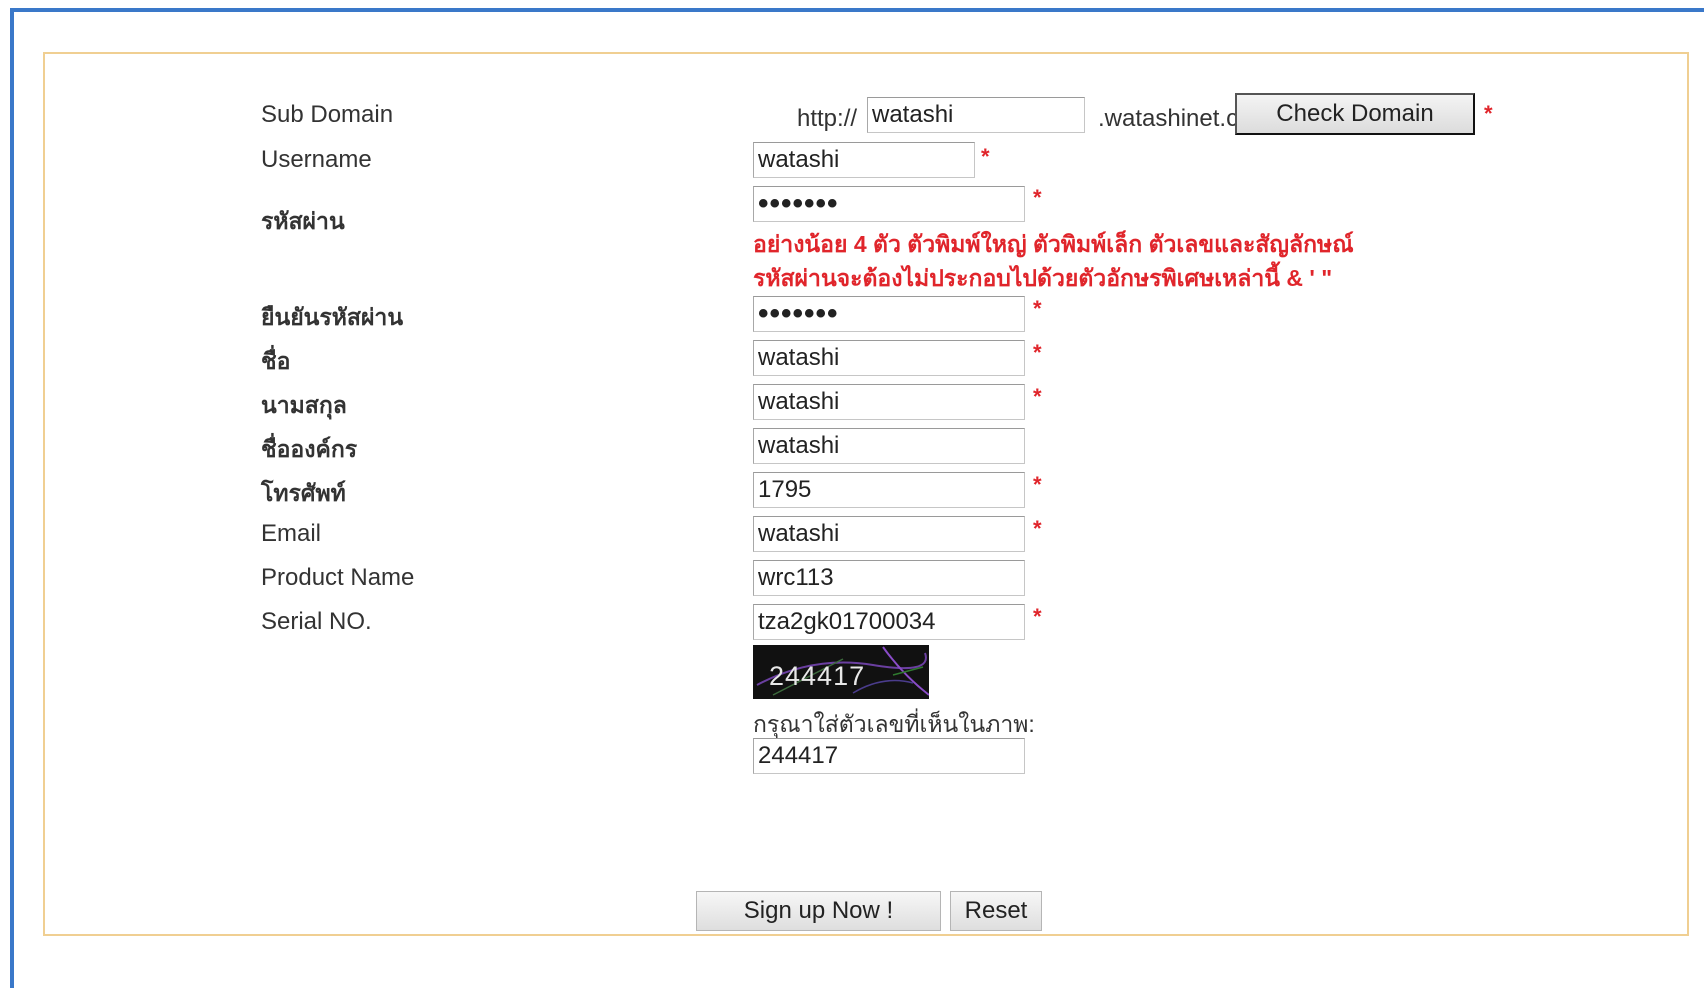 The width and height of the screenshot is (1704, 988). What do you see at coordinates (303, 493) in the screenshot?
I see `phone-label: โทรศัพท์` at bounding box center [303, 493].